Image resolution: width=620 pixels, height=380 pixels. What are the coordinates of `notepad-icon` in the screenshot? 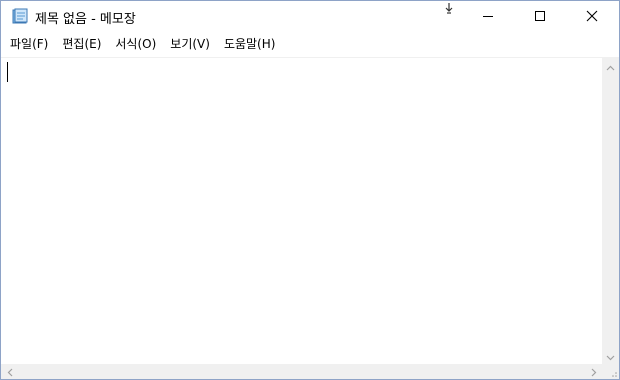 It's located at (20, 16).